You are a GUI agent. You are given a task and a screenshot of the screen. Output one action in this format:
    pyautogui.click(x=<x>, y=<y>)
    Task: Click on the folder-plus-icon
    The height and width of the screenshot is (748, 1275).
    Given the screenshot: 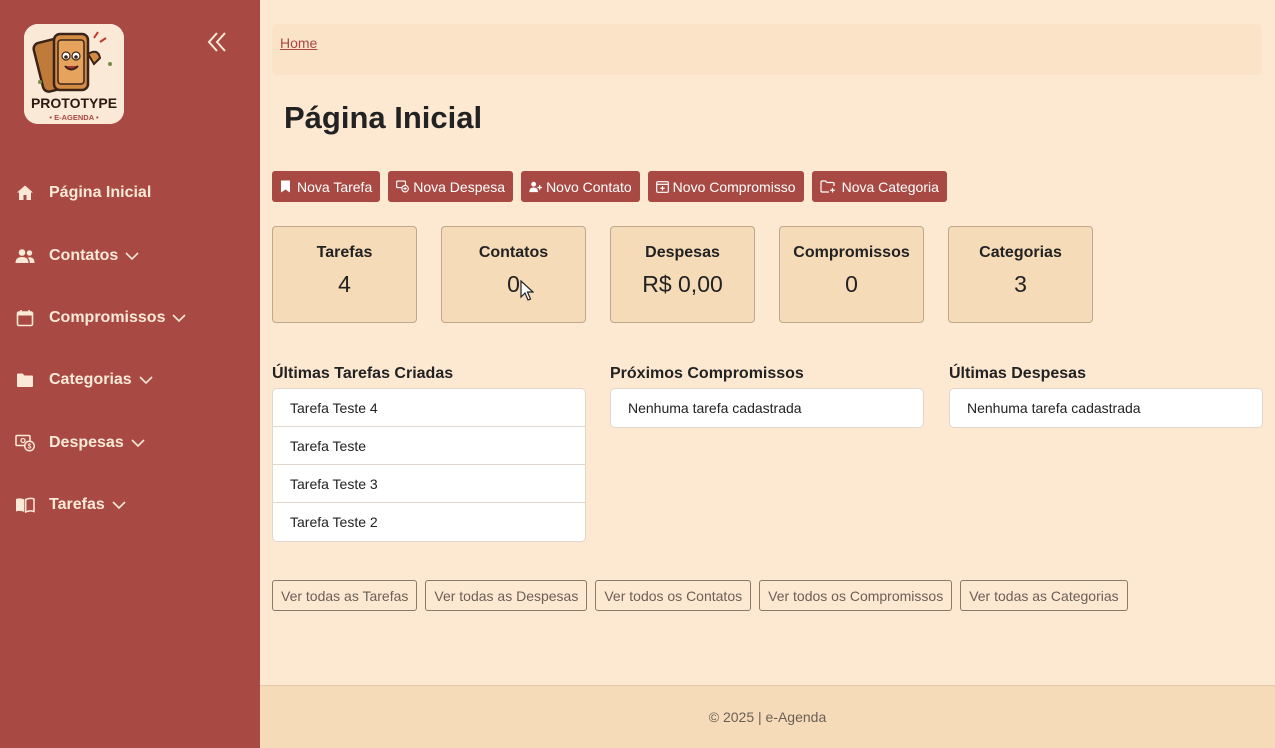 What is the action you would take?
    pyautogui.click(x=829, y=186)
    